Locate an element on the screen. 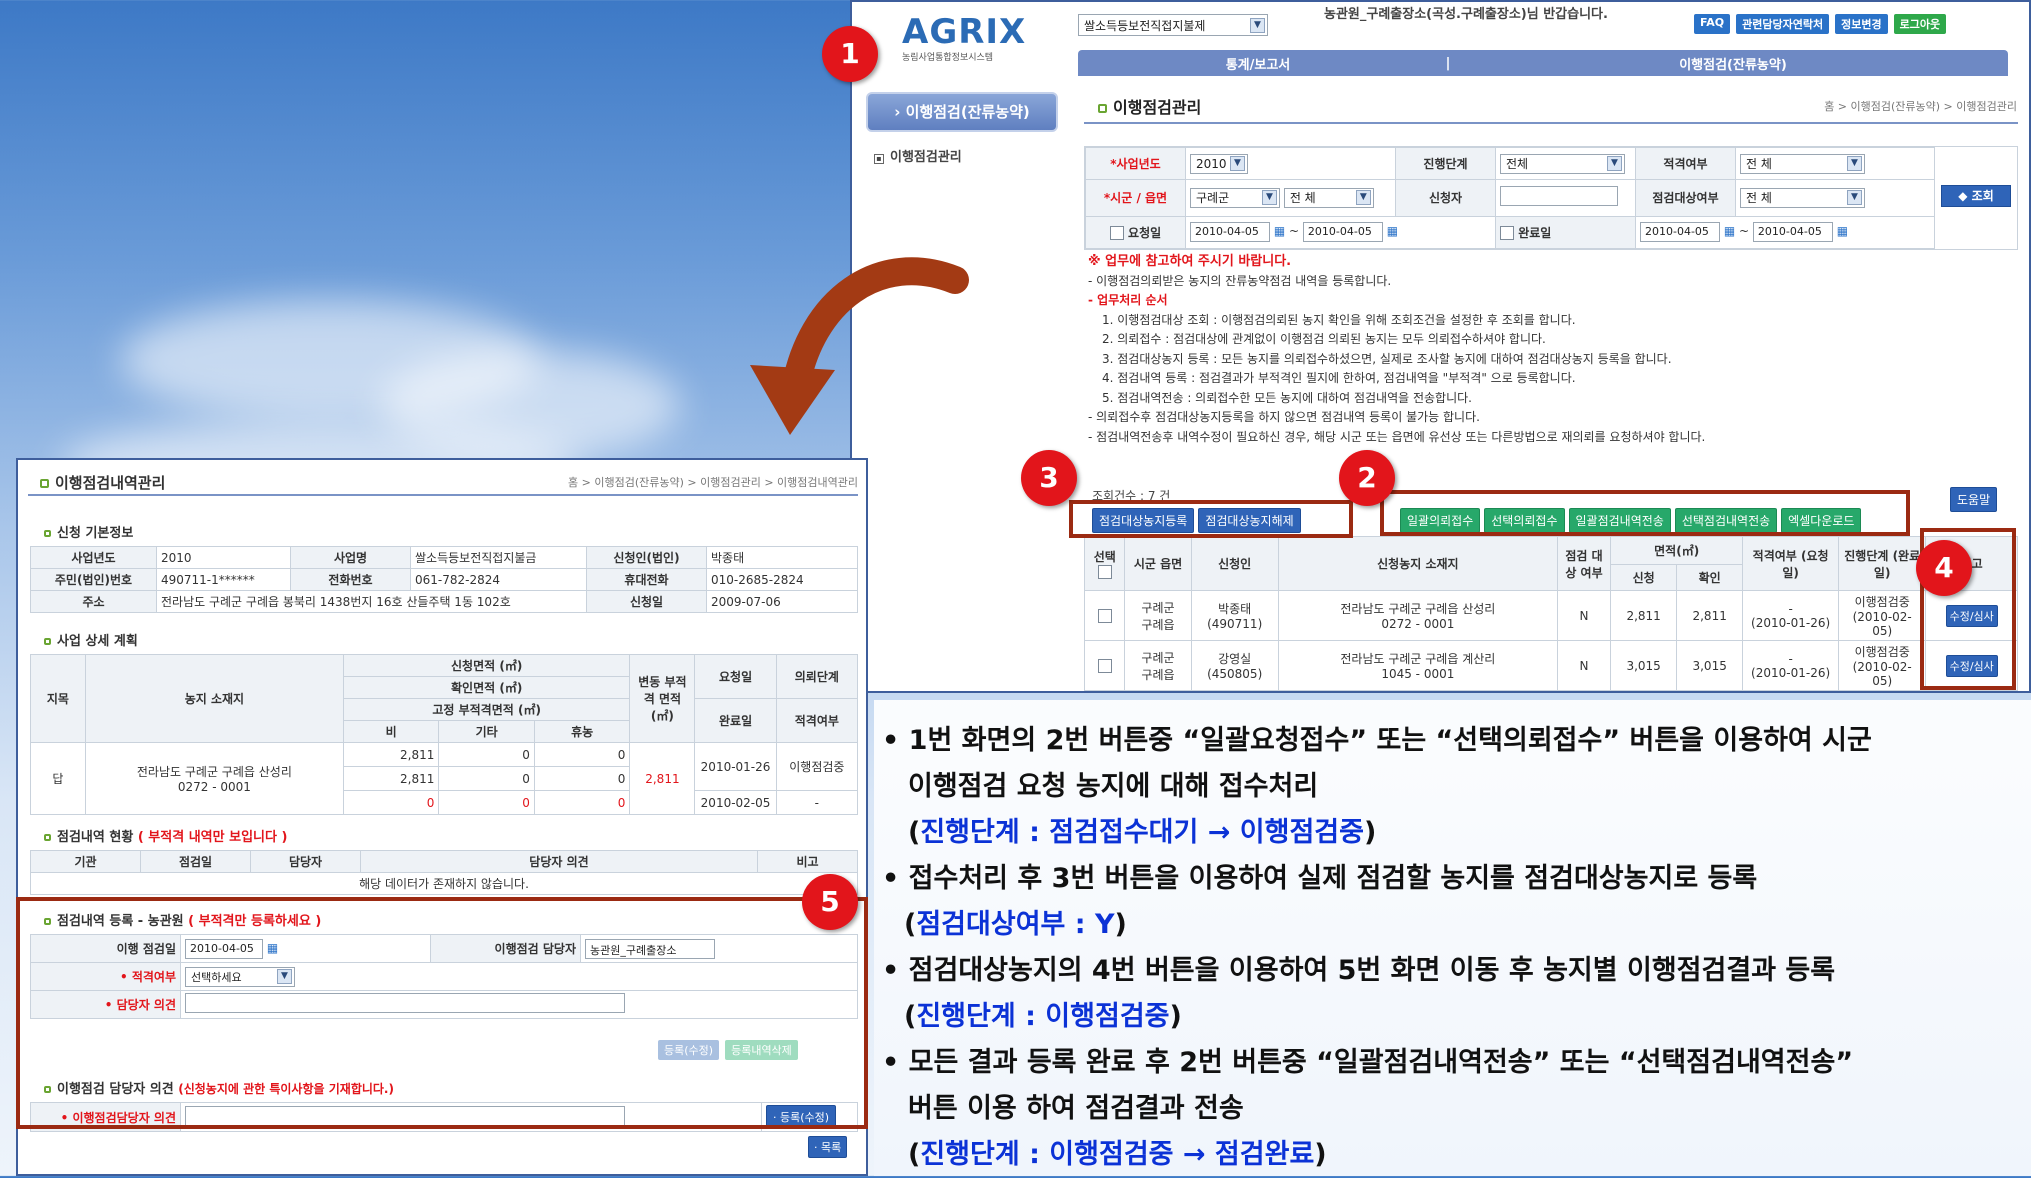 This screenshot has width=2031, height=1178. cell-location: 전라남도 구례군 구례읍 계산리 is located at coordinates (1418, 659).